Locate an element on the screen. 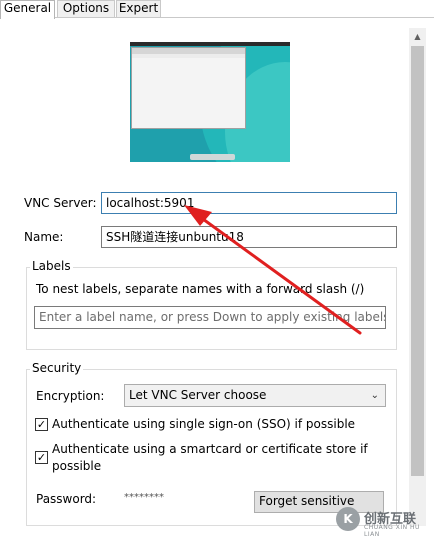 The image size is (434, 541). watermark-logo: K 创新互联 CHUANG XIN HU LIAN is located at coordinates (383, 521).